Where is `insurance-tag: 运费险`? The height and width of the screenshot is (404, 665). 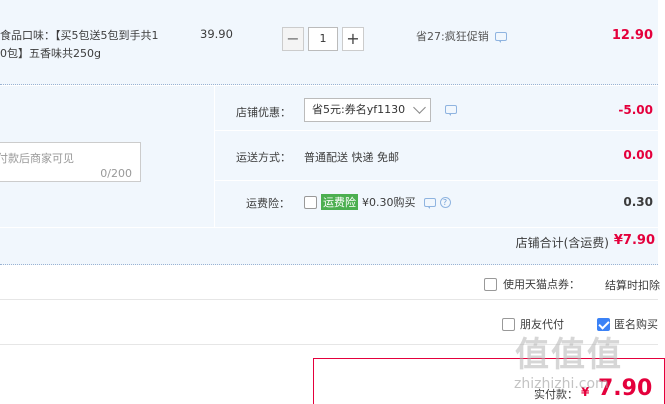
insurance-tag: 运费险 is located at coordinates (339, 202).